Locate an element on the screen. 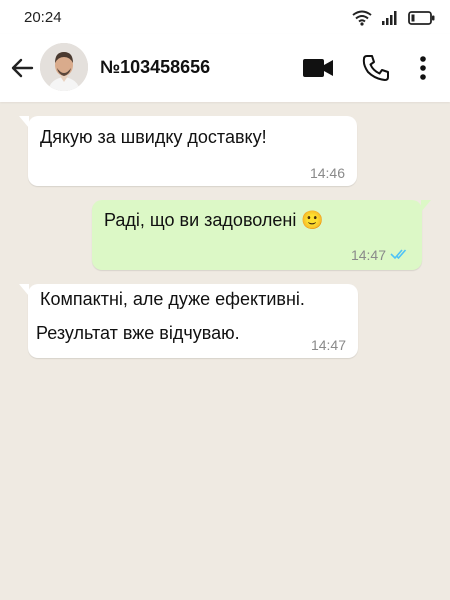  phone-icon is located at coordinates (375, 68).